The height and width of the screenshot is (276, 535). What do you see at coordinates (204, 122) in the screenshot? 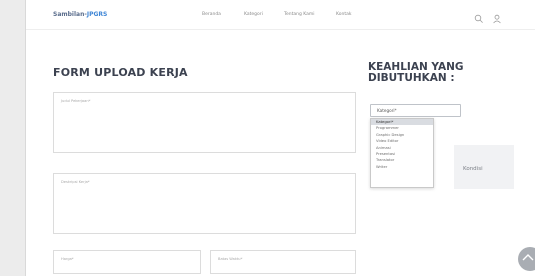
I see `job-title-field: Judul Pekerjaan*` at bounding box center [204, 122].